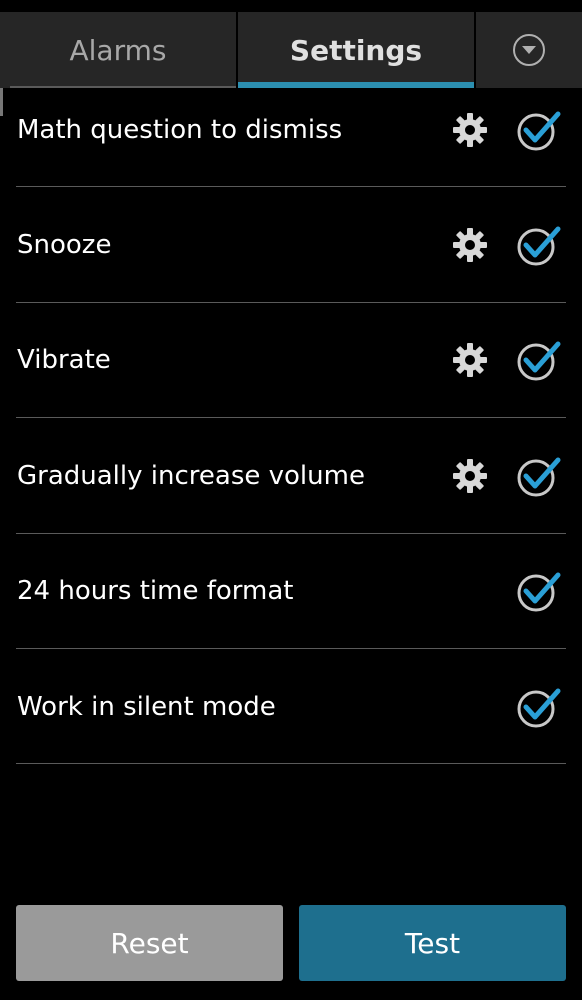 This screenshot has height=1000, width=582. I want to click on setting-label: Work in silent mode, so click(146, 706).